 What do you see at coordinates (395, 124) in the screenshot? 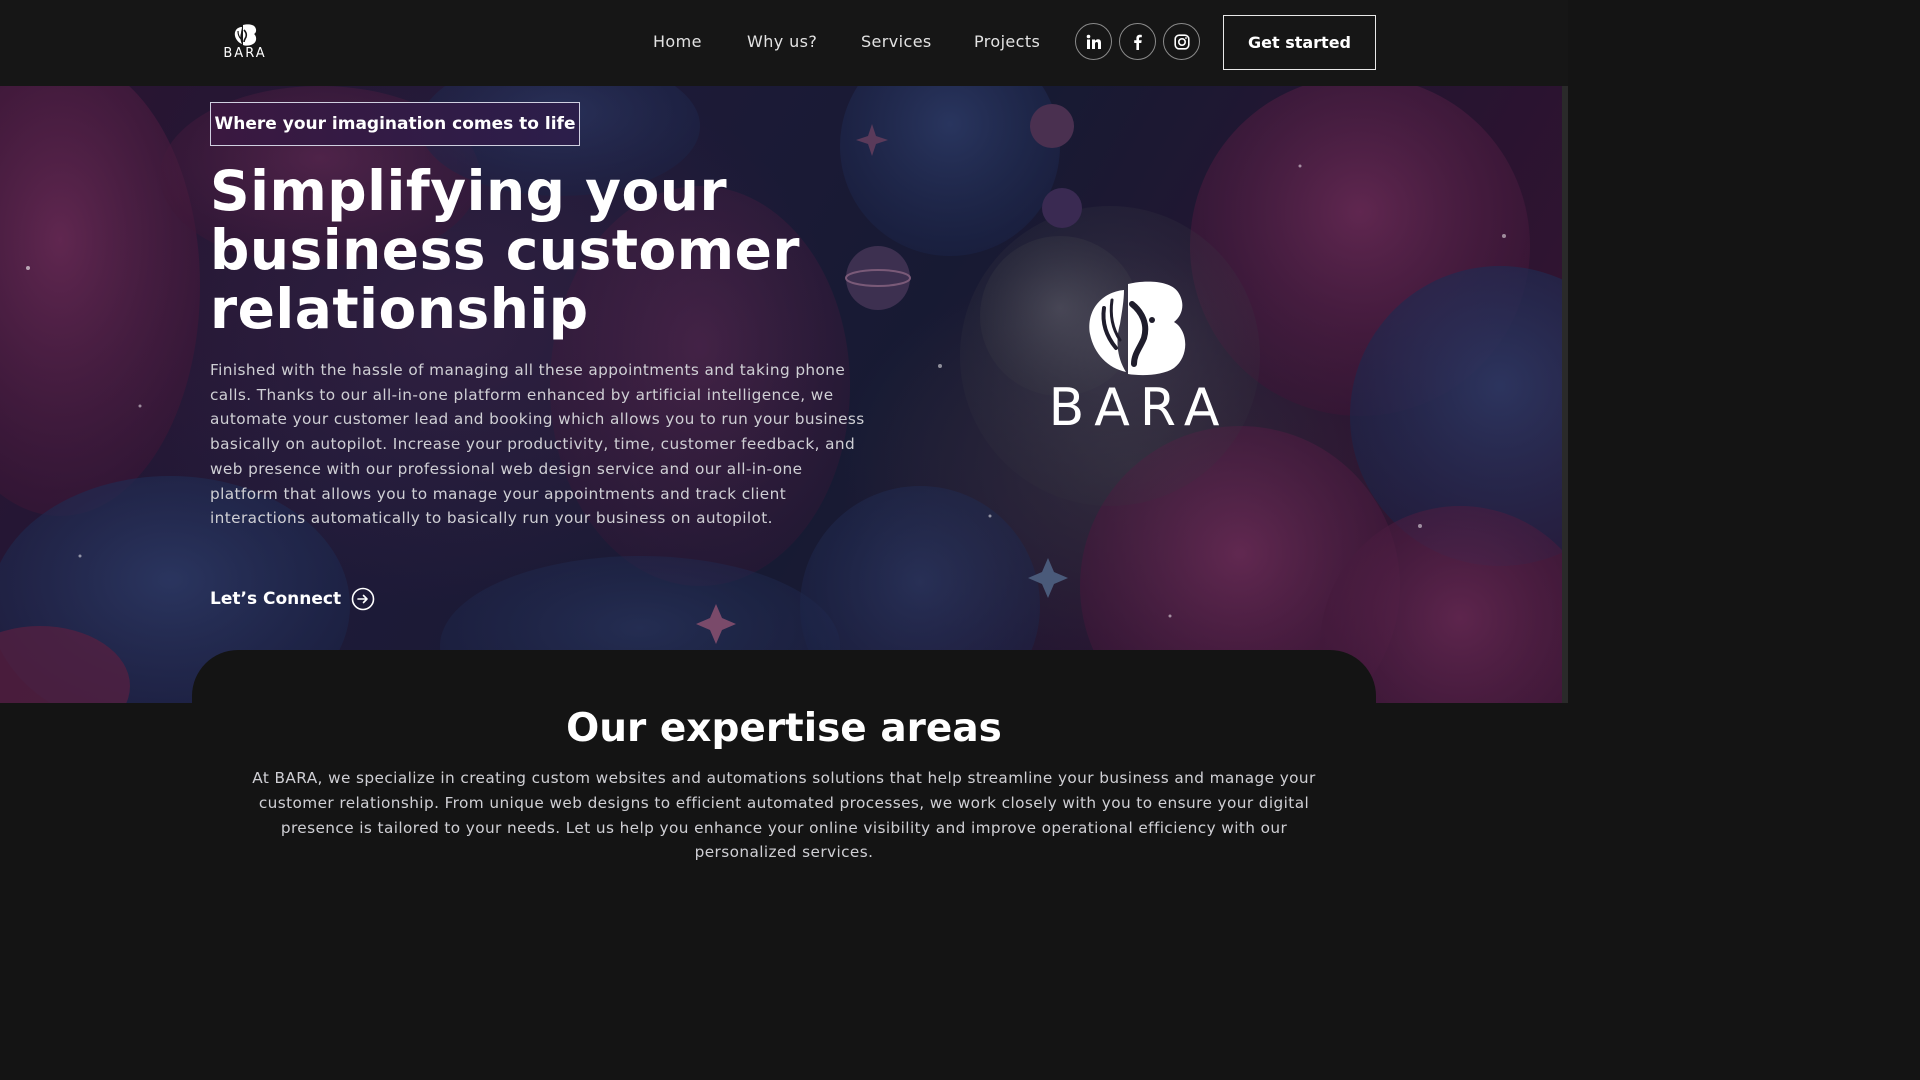
I see `hero-tagline-badge: Where your imagination comes to life` at bounding box center [395, 124].